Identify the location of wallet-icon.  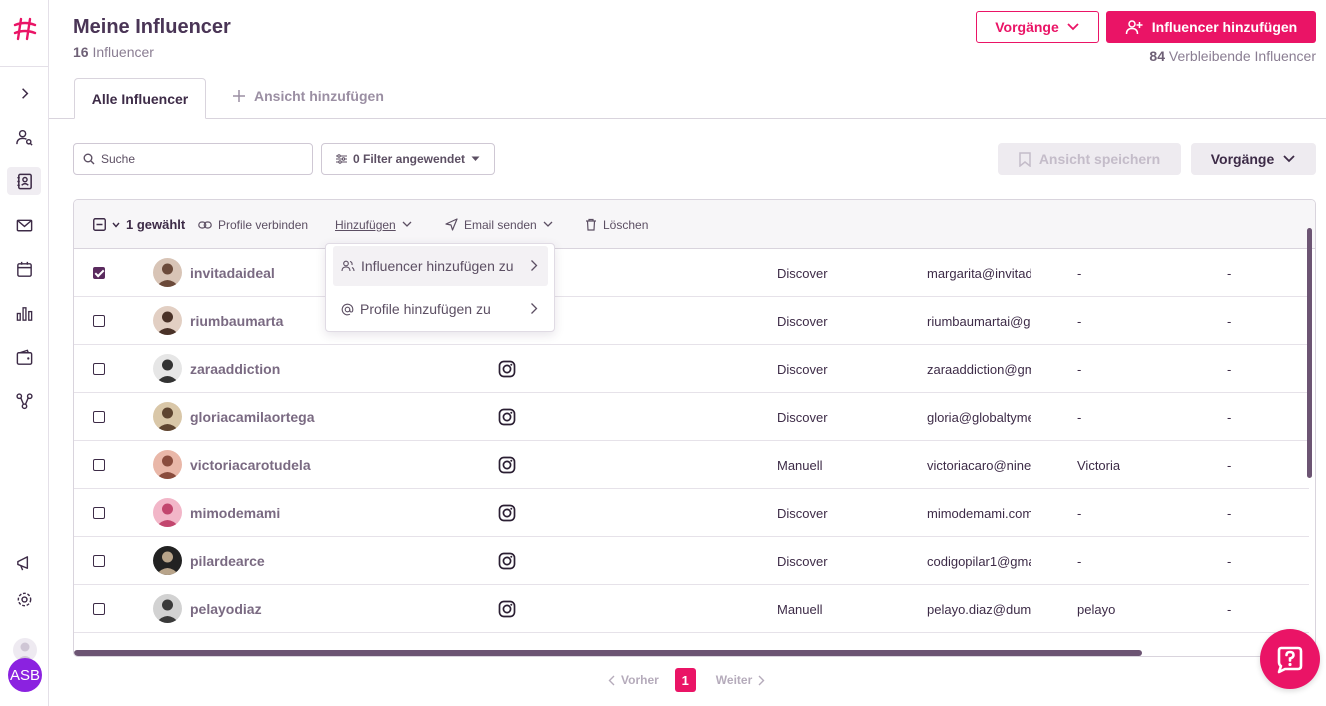
(24, 356).